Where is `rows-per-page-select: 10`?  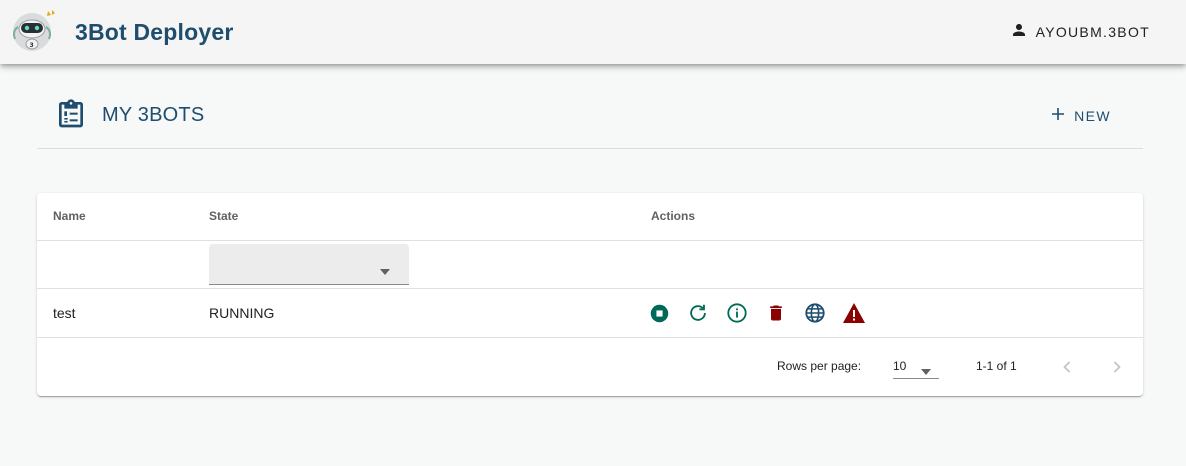
rows-per-page-select: 10 is located at coordinates (916, 366).